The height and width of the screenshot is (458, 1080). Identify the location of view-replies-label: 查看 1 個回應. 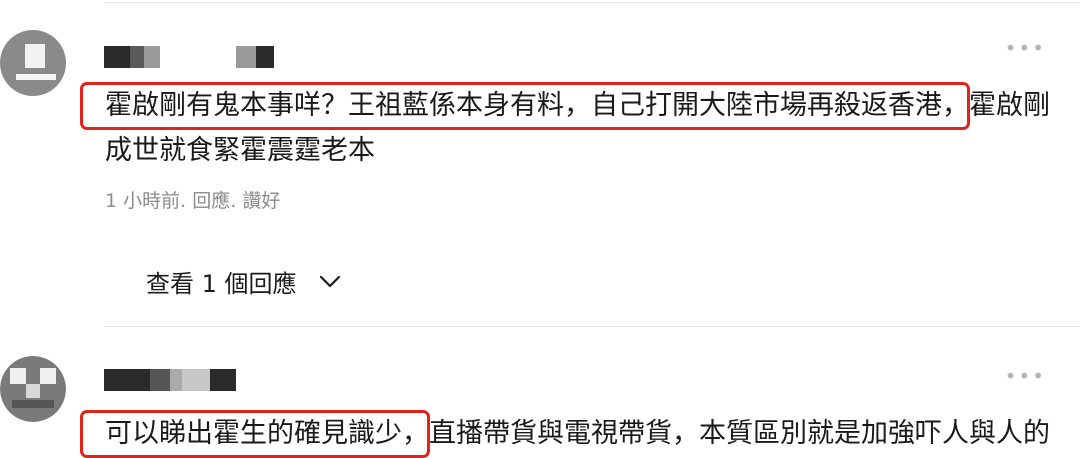
(221, 284).